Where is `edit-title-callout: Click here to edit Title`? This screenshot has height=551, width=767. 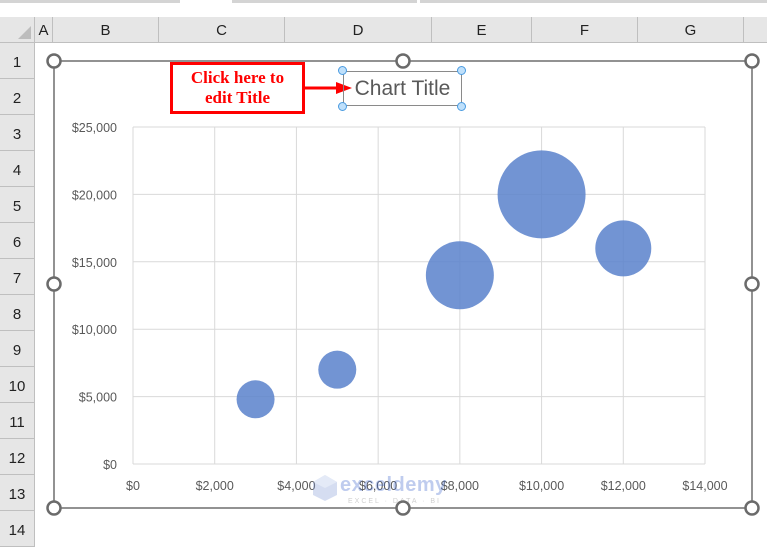 edit-title-callout: Click here to edit Title is located at coordinates (237, 88).